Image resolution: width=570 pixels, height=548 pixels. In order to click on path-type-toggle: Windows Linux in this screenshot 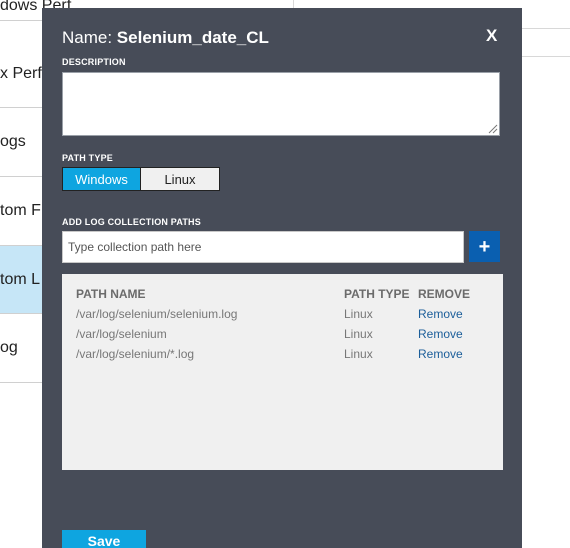, I will do `click(141, 179)`.